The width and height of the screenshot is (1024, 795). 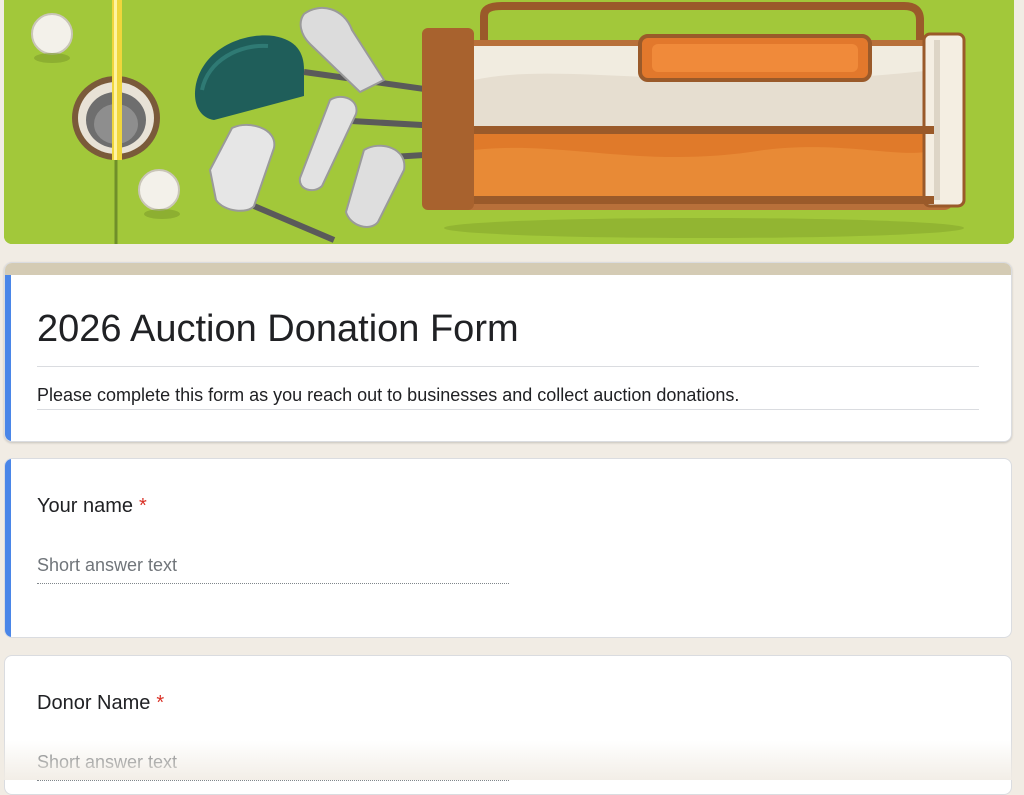 What do you see at coordinates (94, 703) in the screenshot?
I see `question-title: Donor Name` at bounding box center [94, 703].